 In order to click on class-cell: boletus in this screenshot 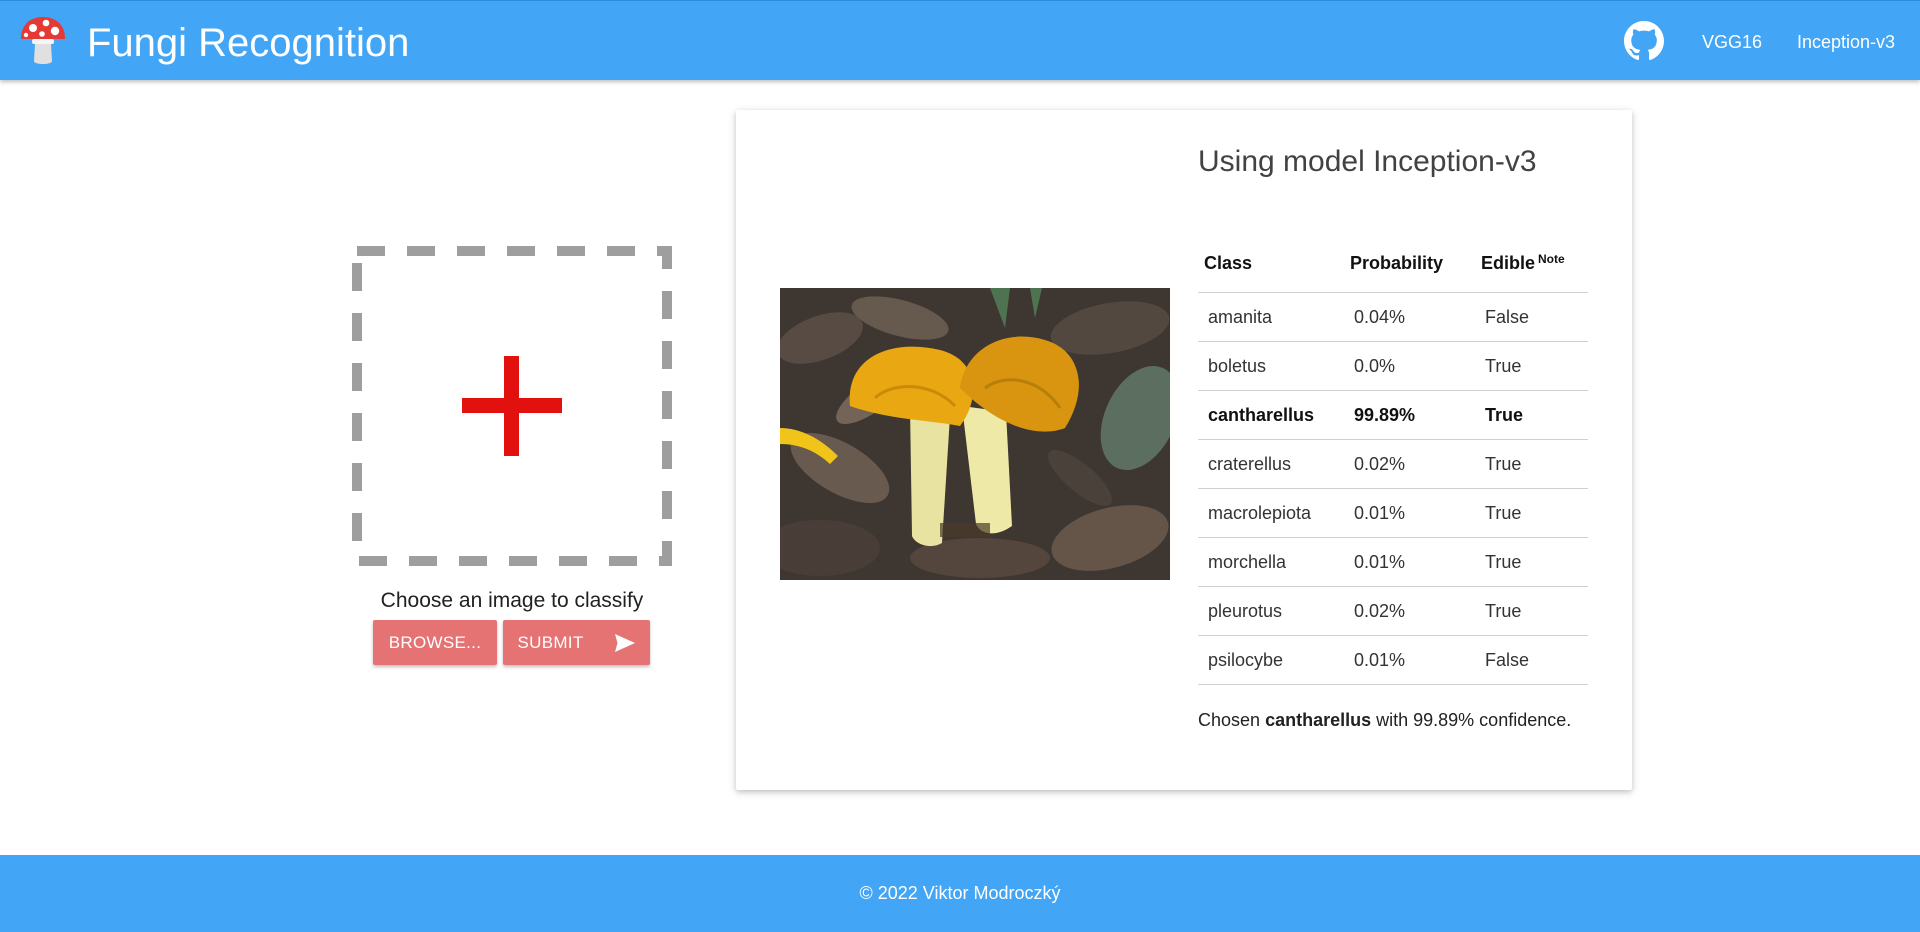, I will do `click(1271, 366)`.